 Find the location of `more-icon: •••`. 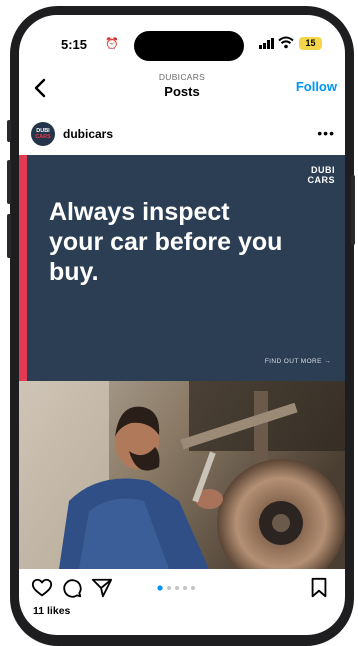

more-icon: ••• is located at coordinates (326, 133).